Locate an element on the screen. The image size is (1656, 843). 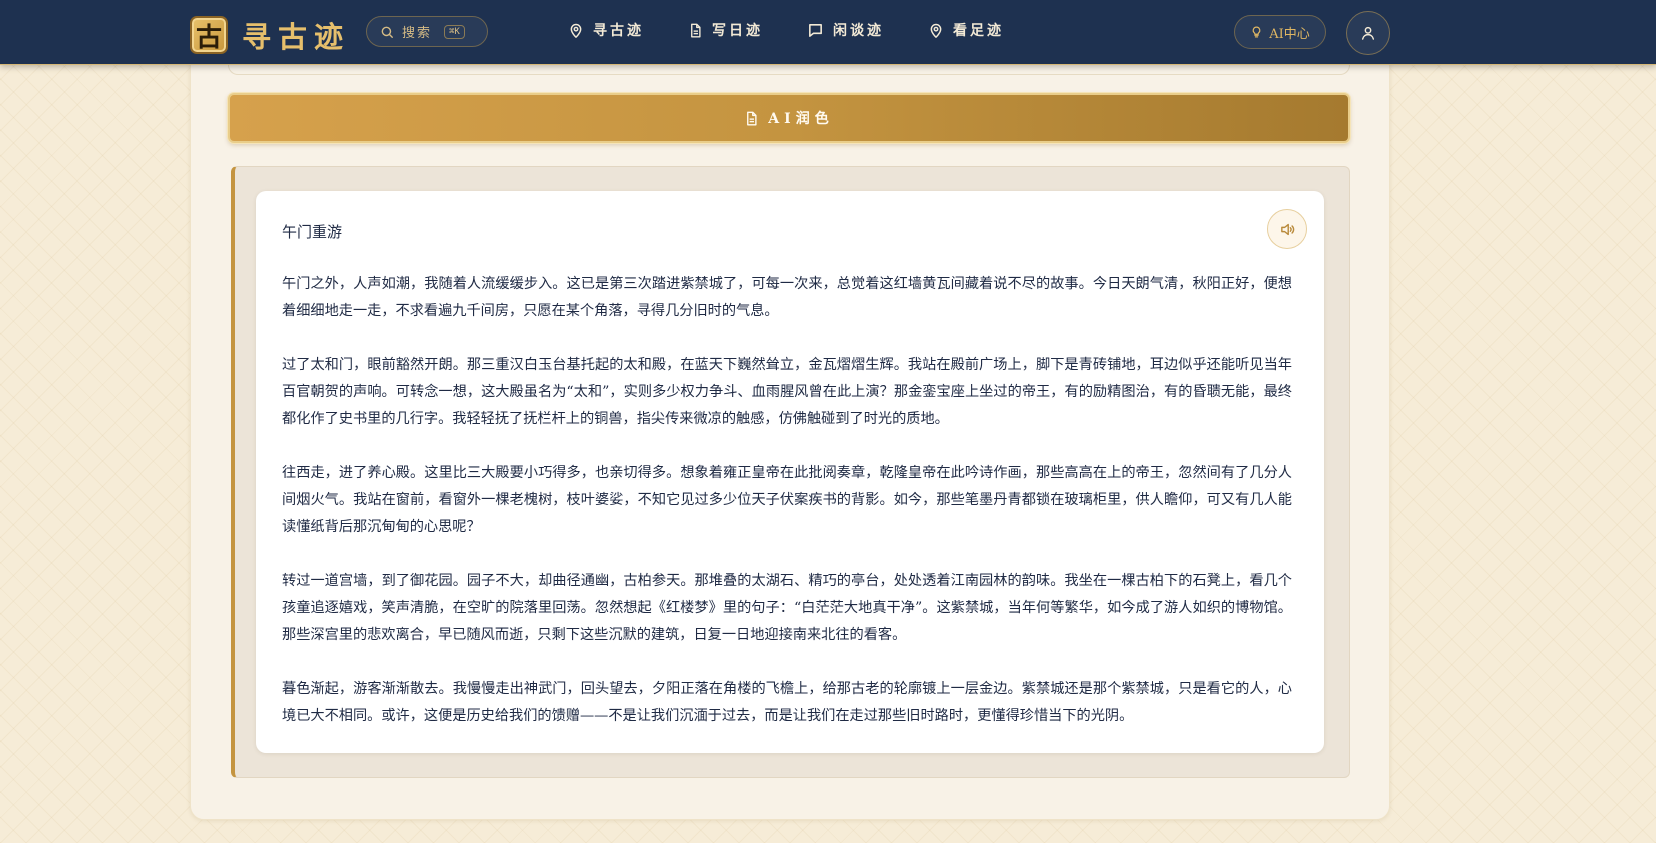
user-icon is located at coordinates (1368, 33).